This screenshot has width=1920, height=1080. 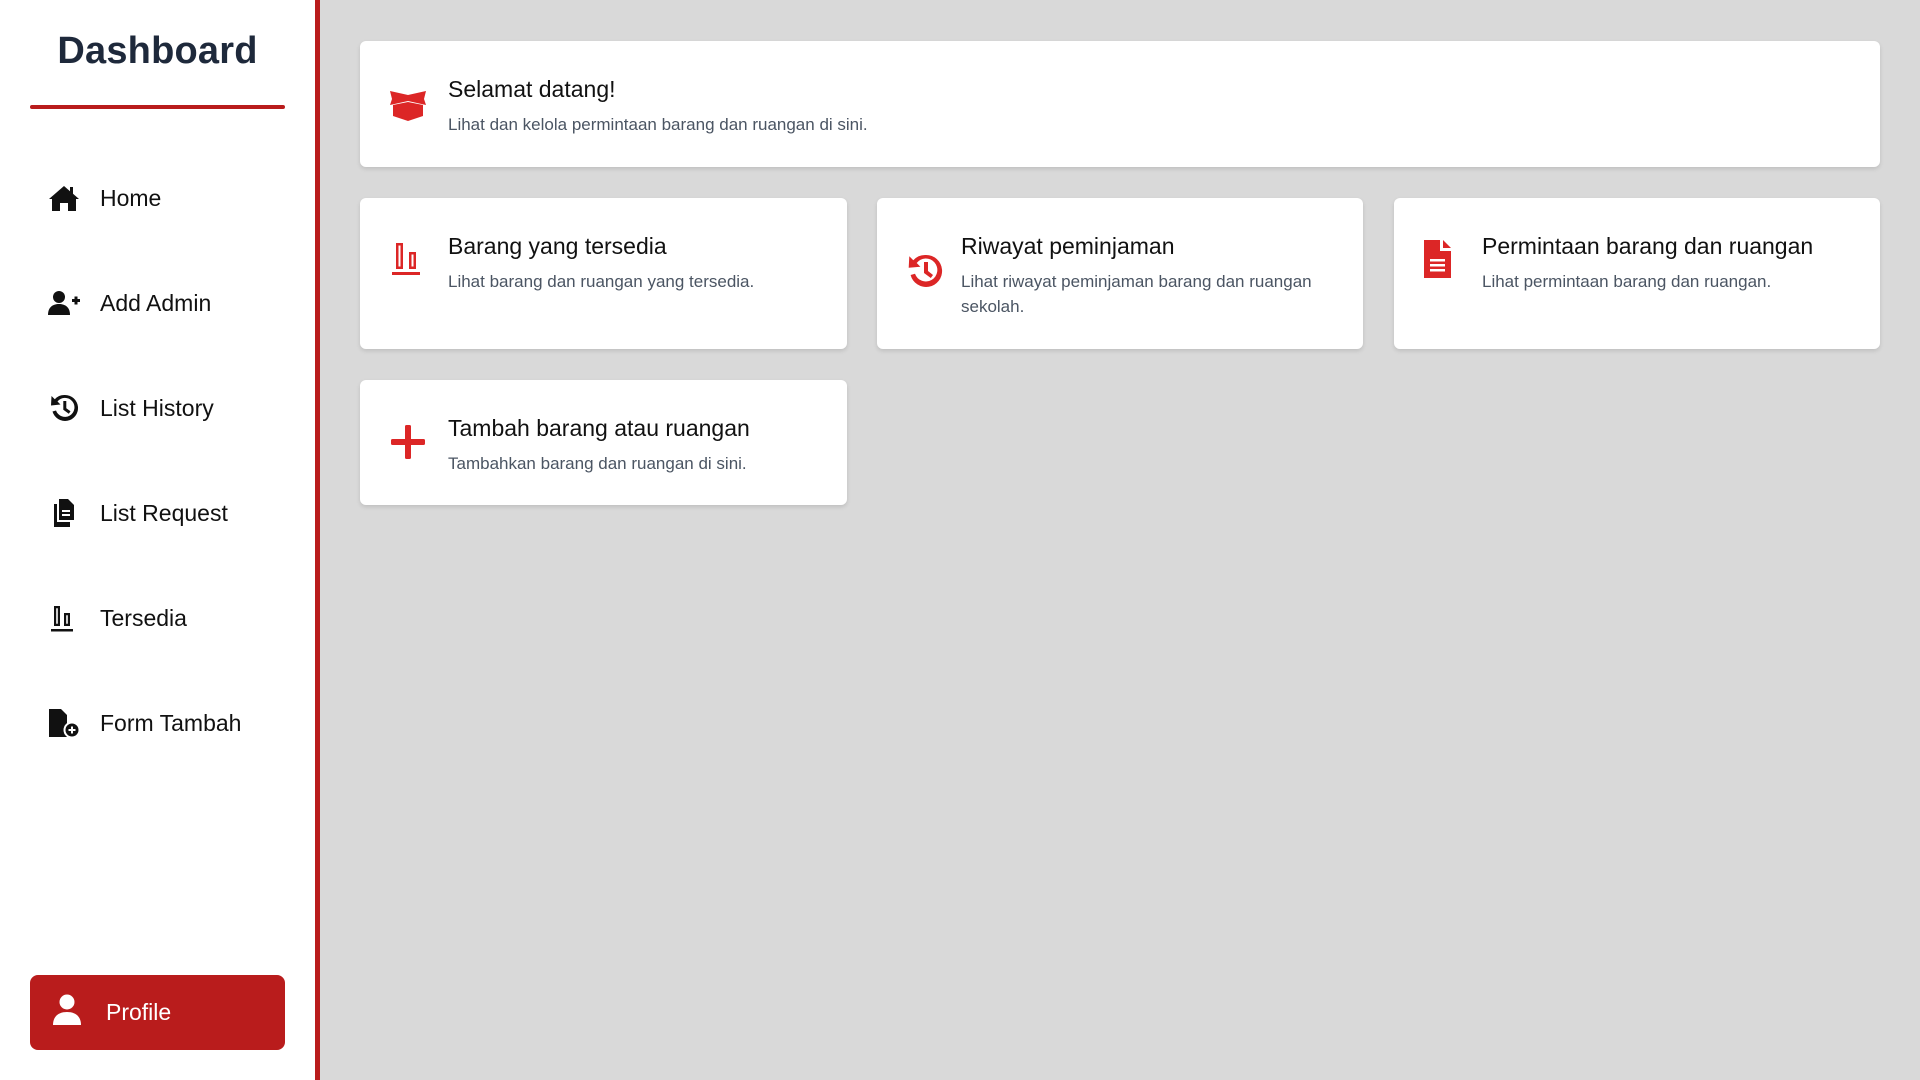 I want to click on sidebar-item-form-tambah: Form Tambah, so click(x=168, y=723).